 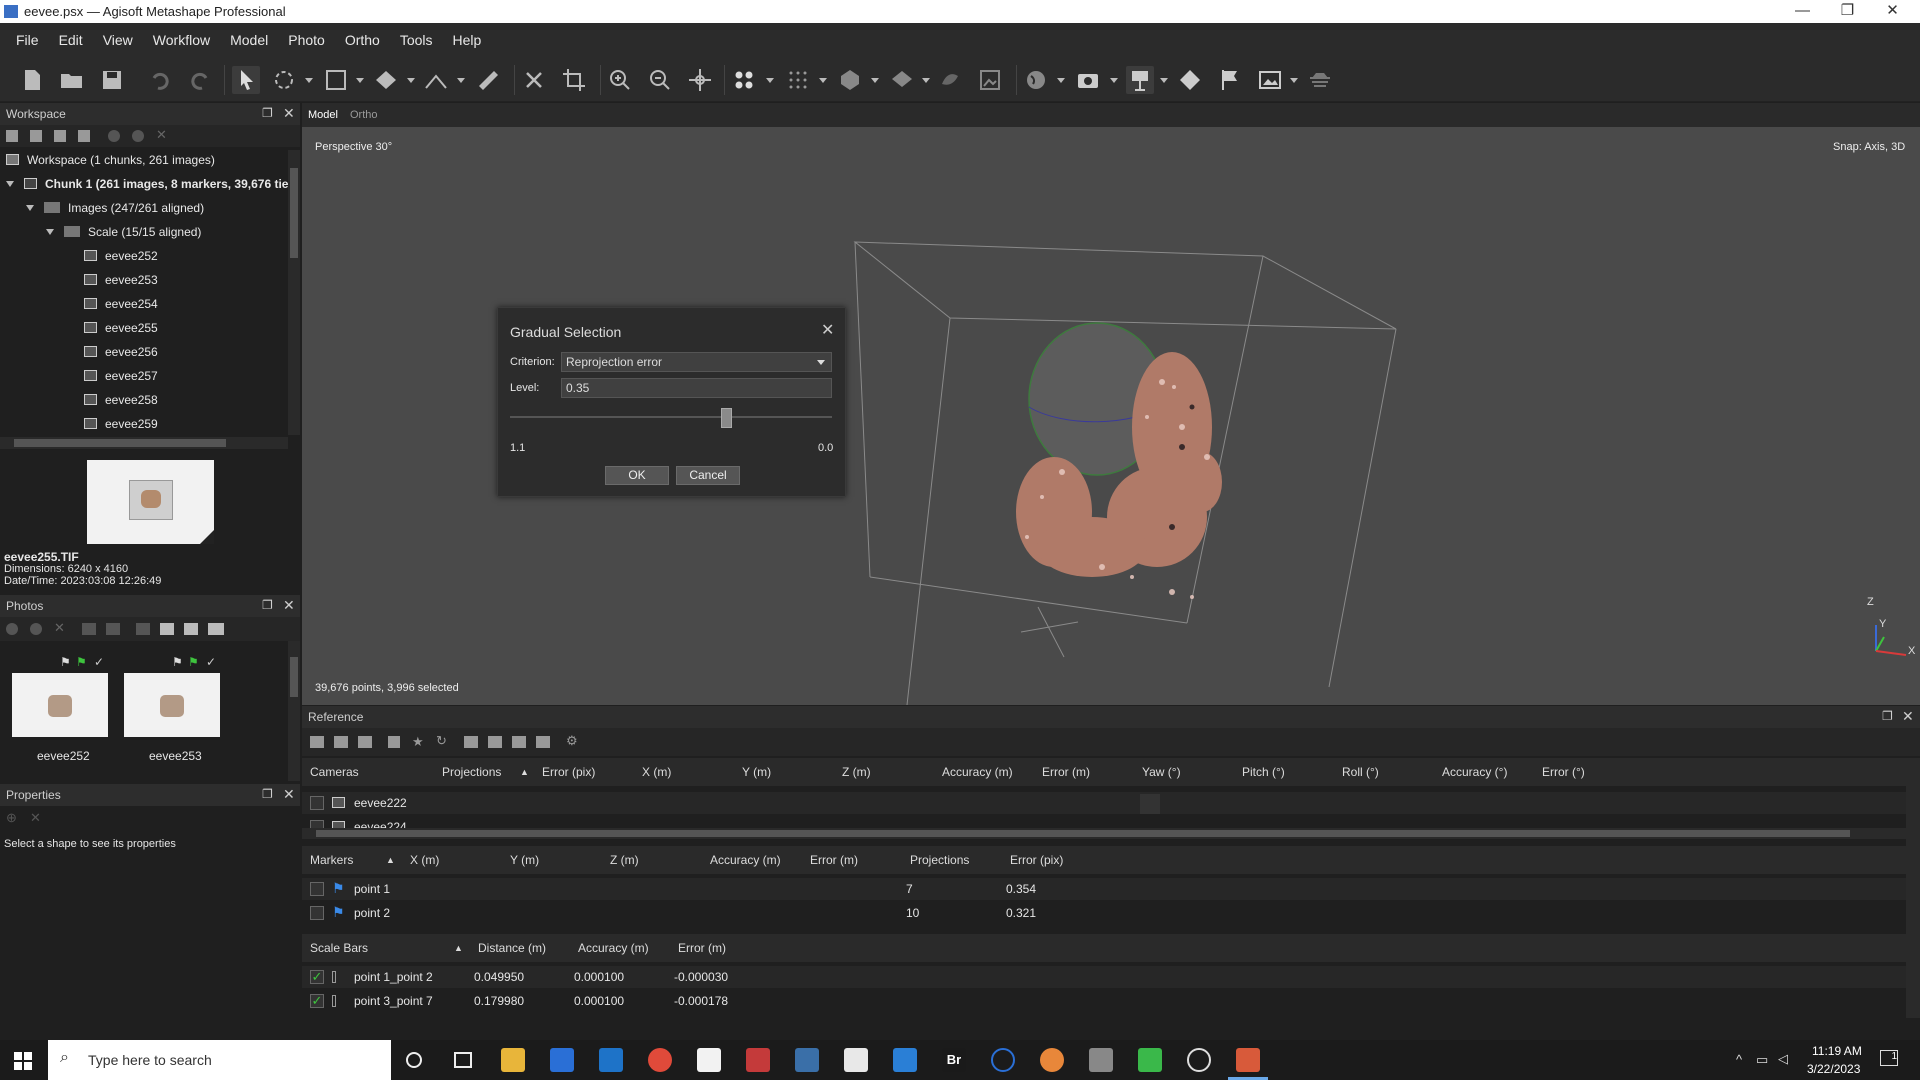 I want to click on app-red-icon, so click(x=758, y=1060).